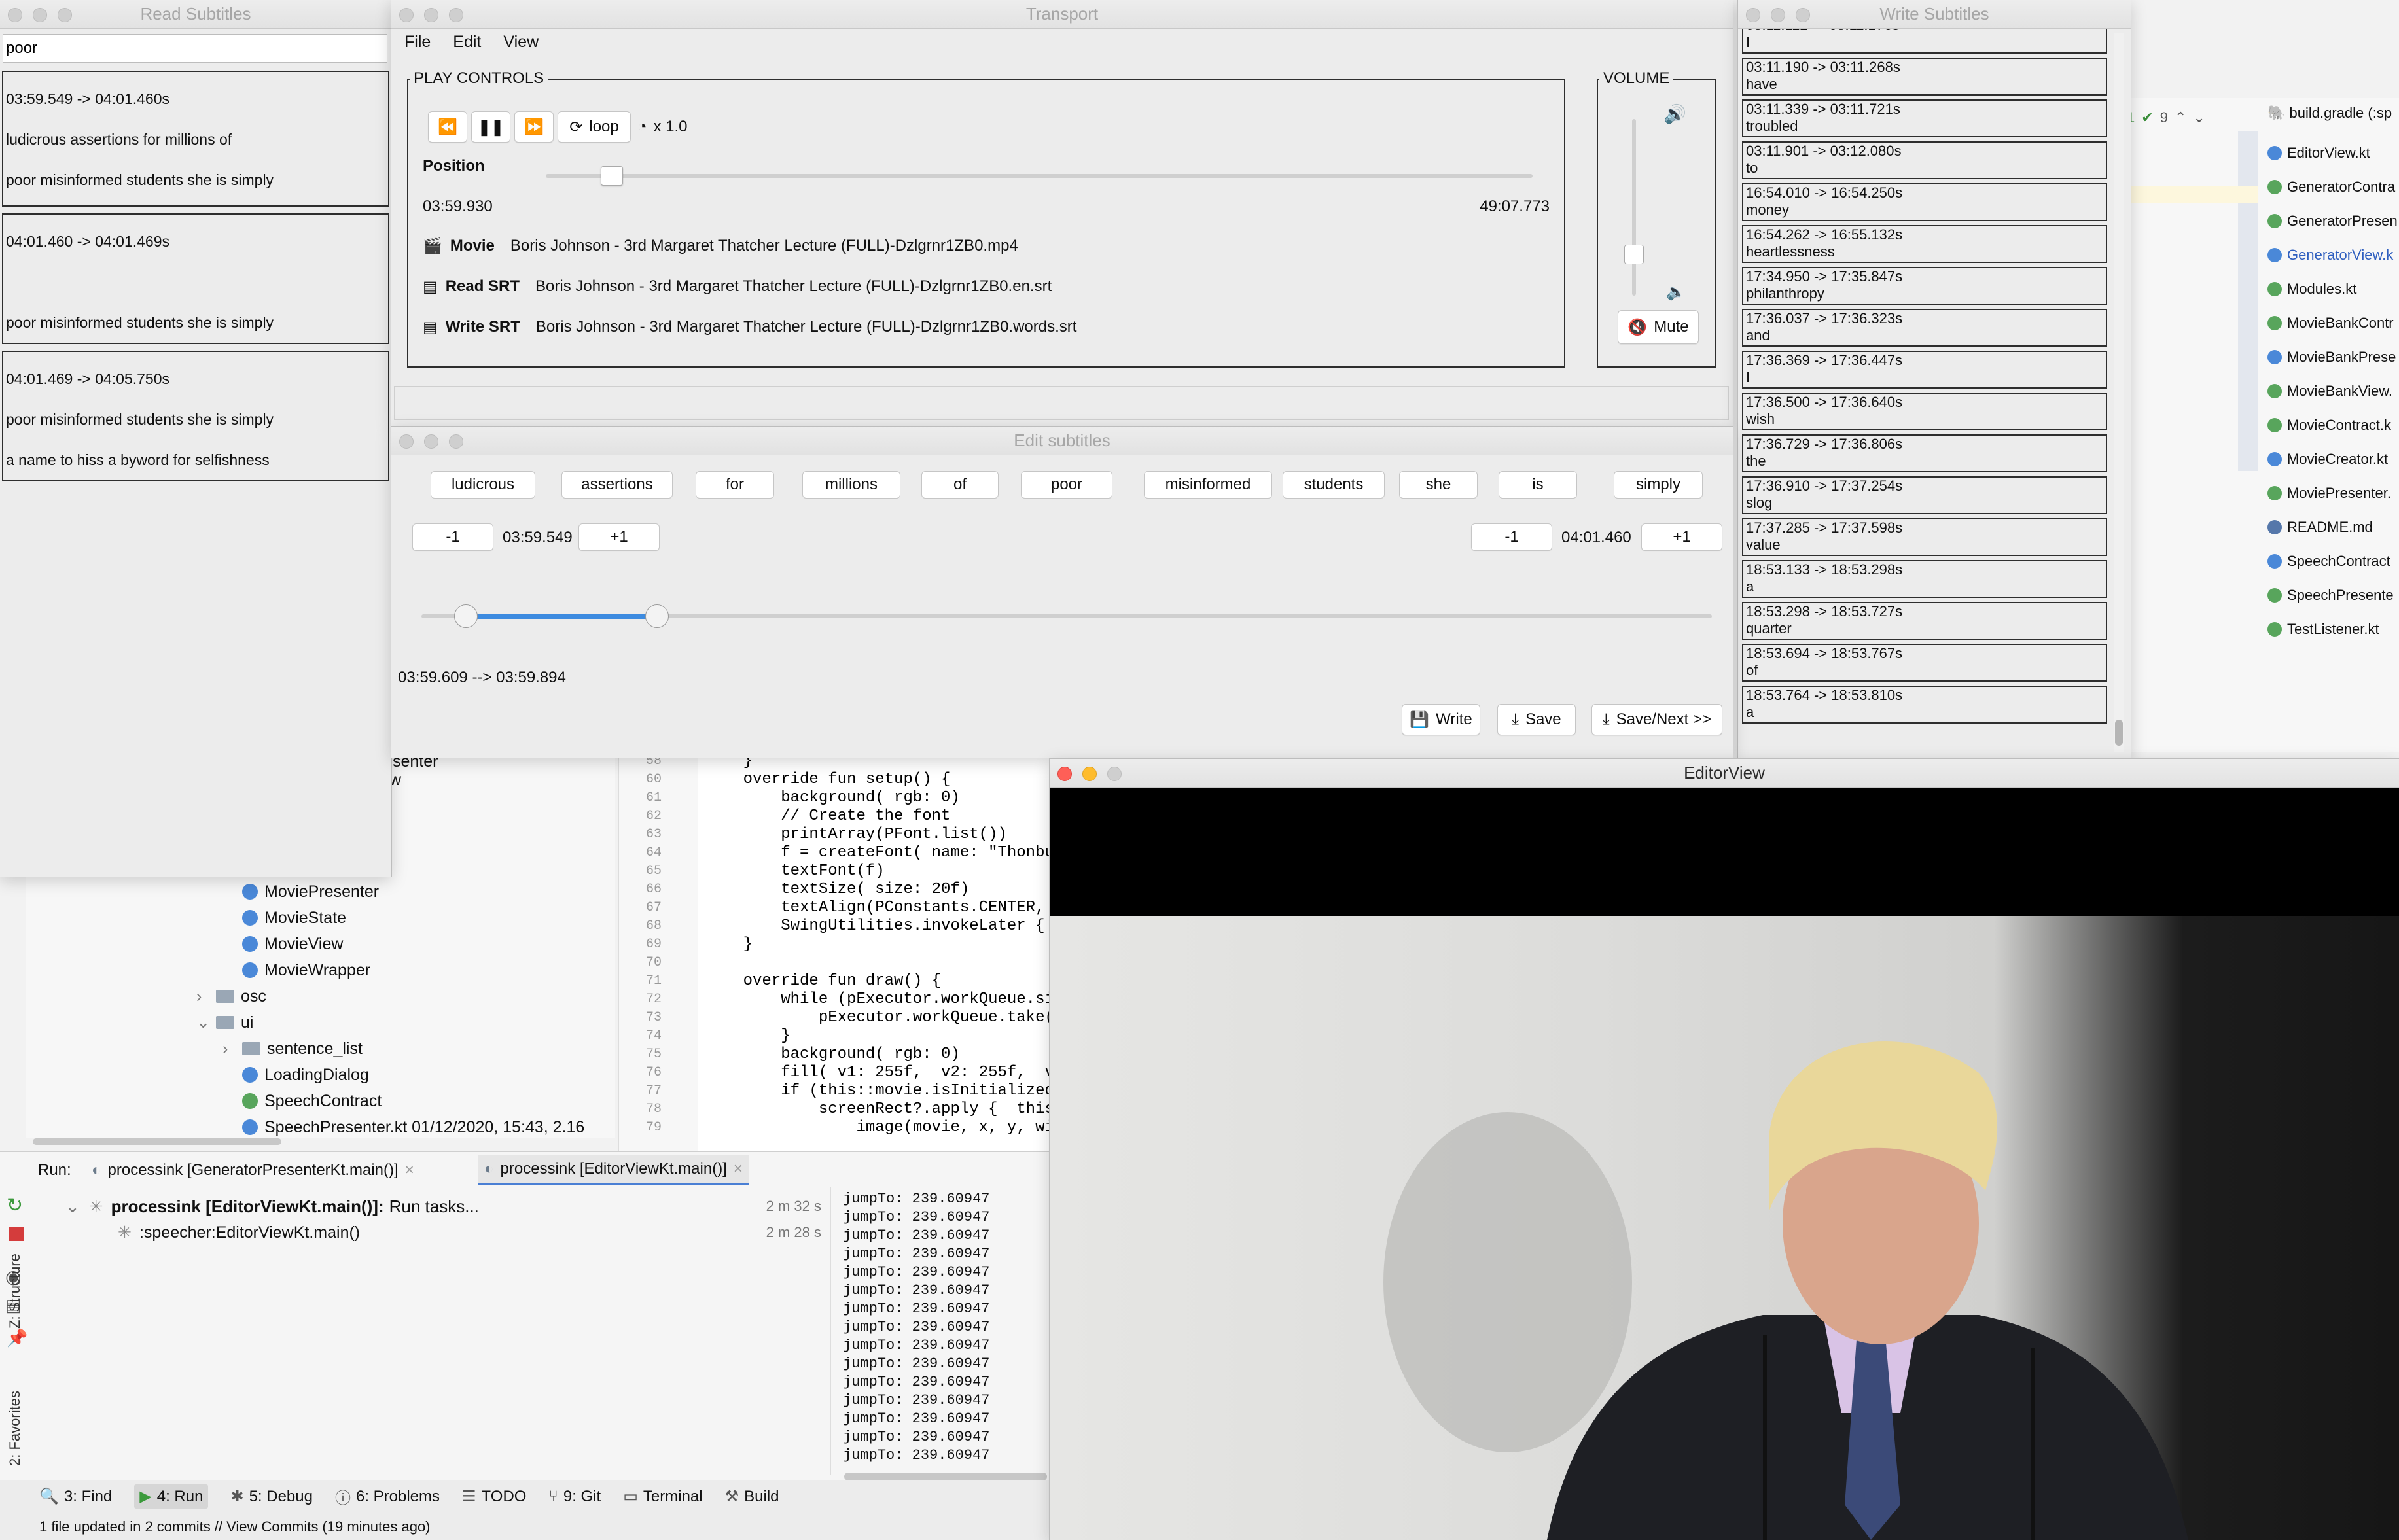  What do you see at coordinates (613, 1170) in the screenshot?
I see `run-tab-editor: ◐ processink [EditorViewKt.main()] ×` at bounding box center [613, 1170].